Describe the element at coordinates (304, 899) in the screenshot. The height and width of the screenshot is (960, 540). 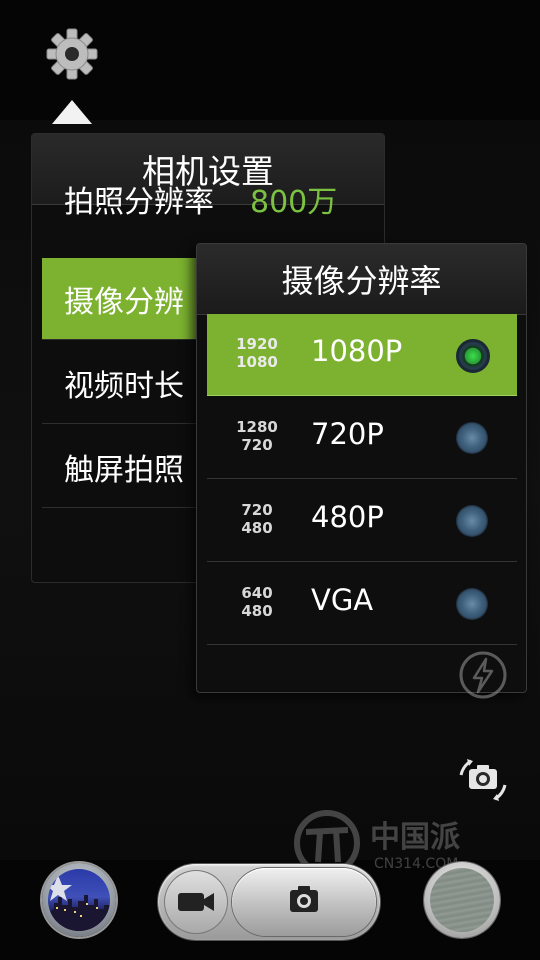
I see `camera-icon` at that location.